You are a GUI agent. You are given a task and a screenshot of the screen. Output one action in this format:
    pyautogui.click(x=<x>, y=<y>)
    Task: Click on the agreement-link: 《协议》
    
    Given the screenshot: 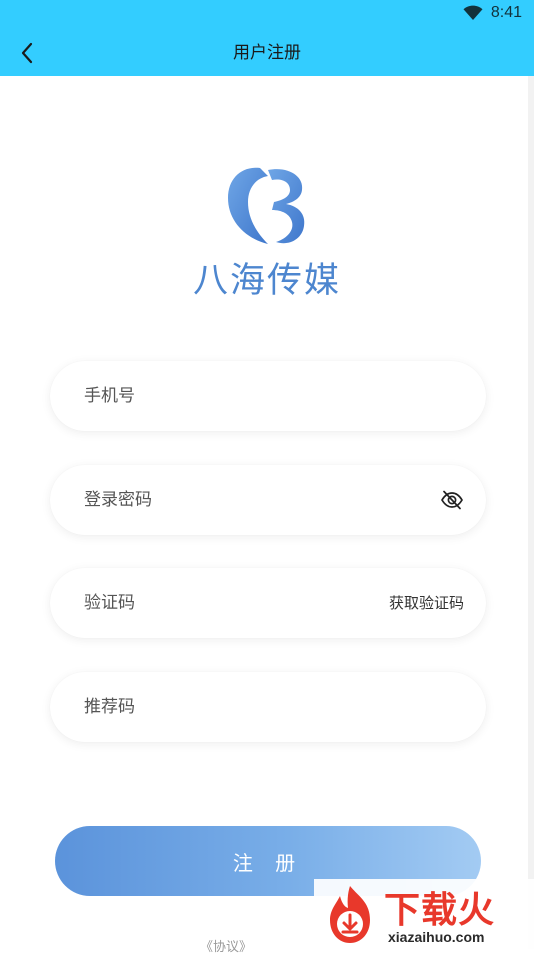 What is the action you would take?
    pyautogui.click(x=226, y=945)
    